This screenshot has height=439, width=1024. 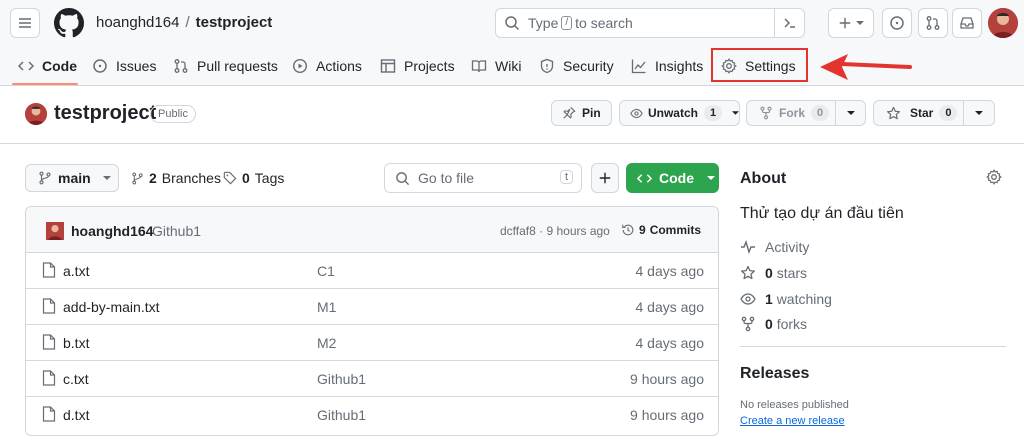 I want to click on file-name: d.txt, so click(x=76, y=415).